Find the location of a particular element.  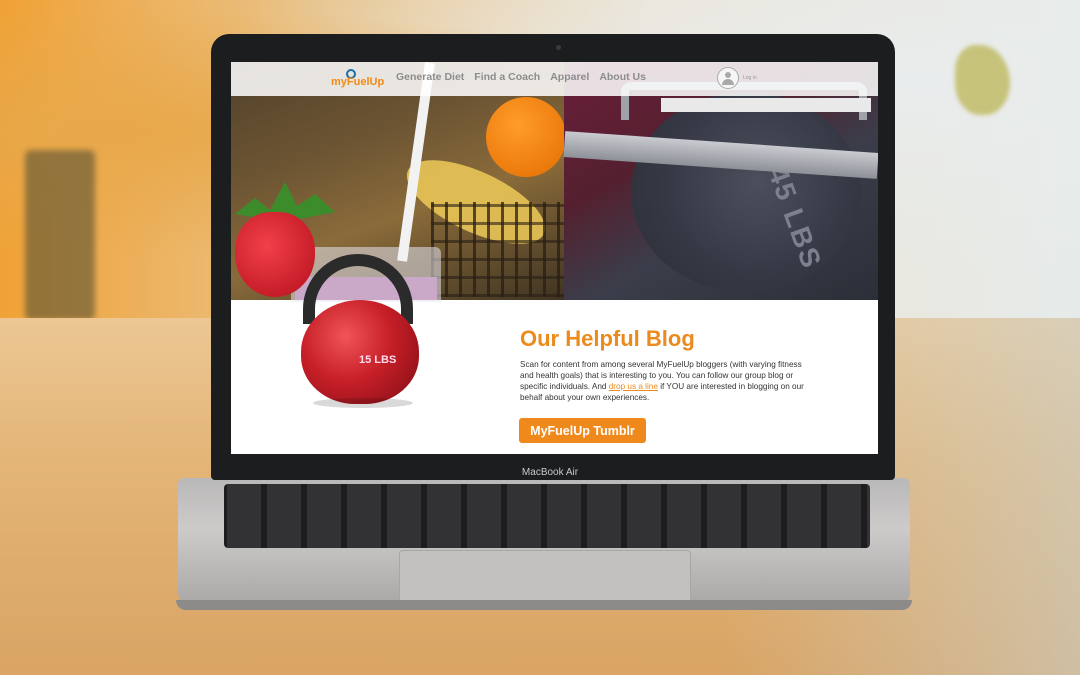

login-label: Log in is located at coordinates (750, 78).